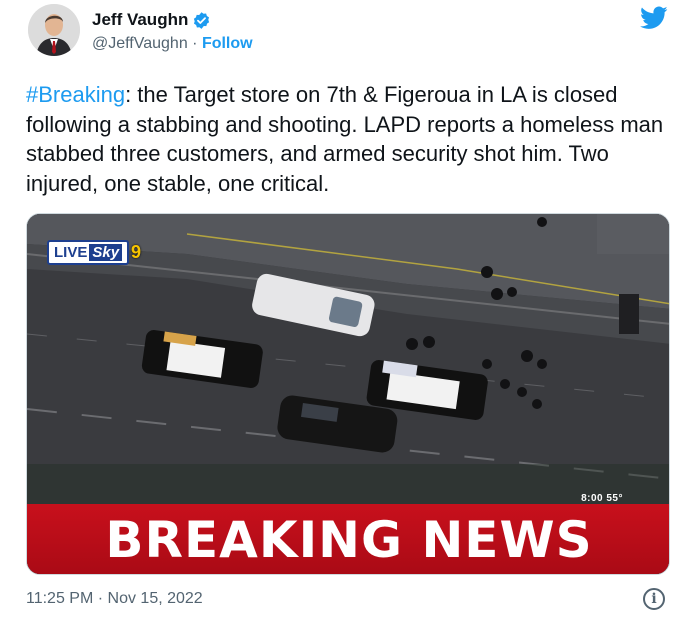 The height and width of the screenshot is (621, 700). I want to click on banner-text: BREAKING NEWS, so click(349, 540).